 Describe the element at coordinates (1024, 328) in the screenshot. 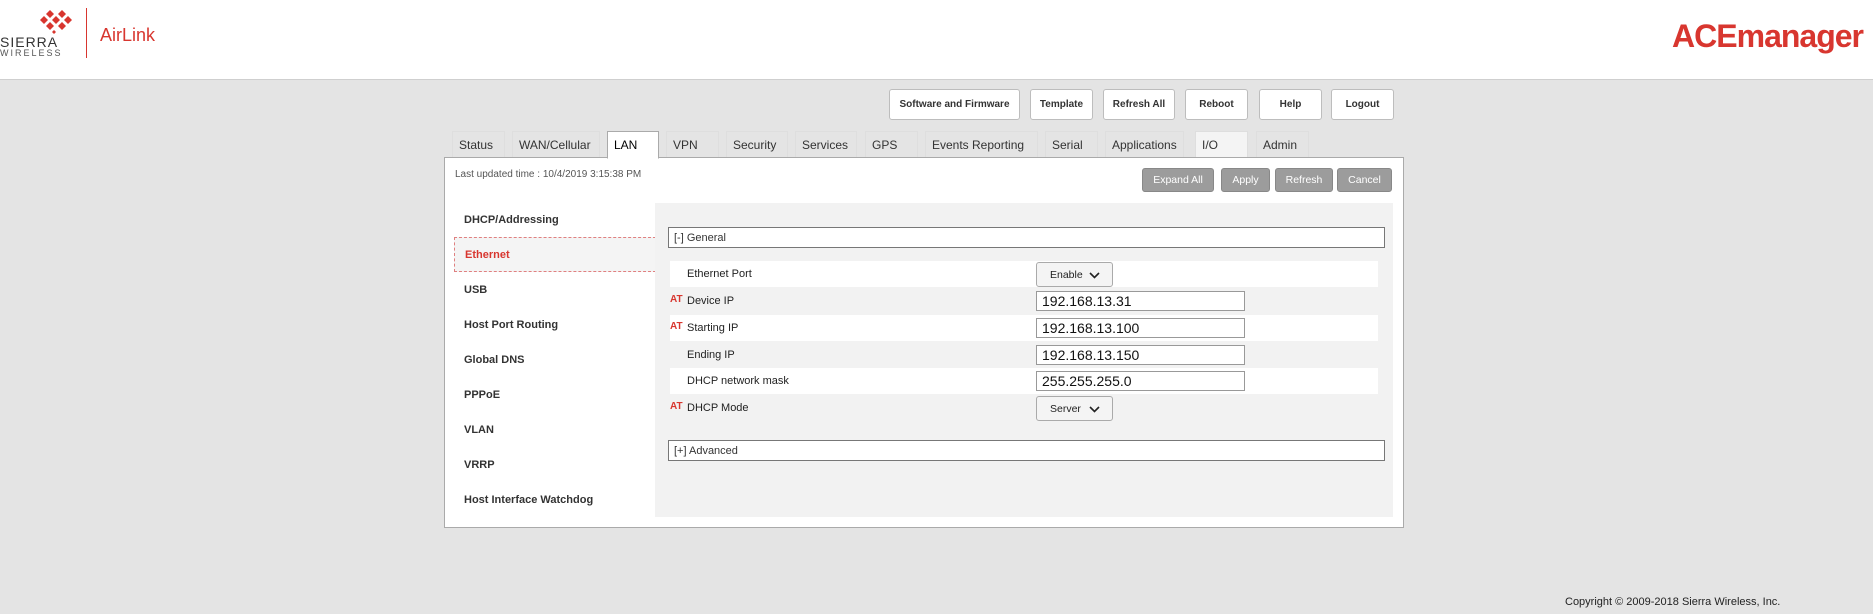

I see `field-row-starting-ip: AT Starting IP 192.168.13.100` at that location.